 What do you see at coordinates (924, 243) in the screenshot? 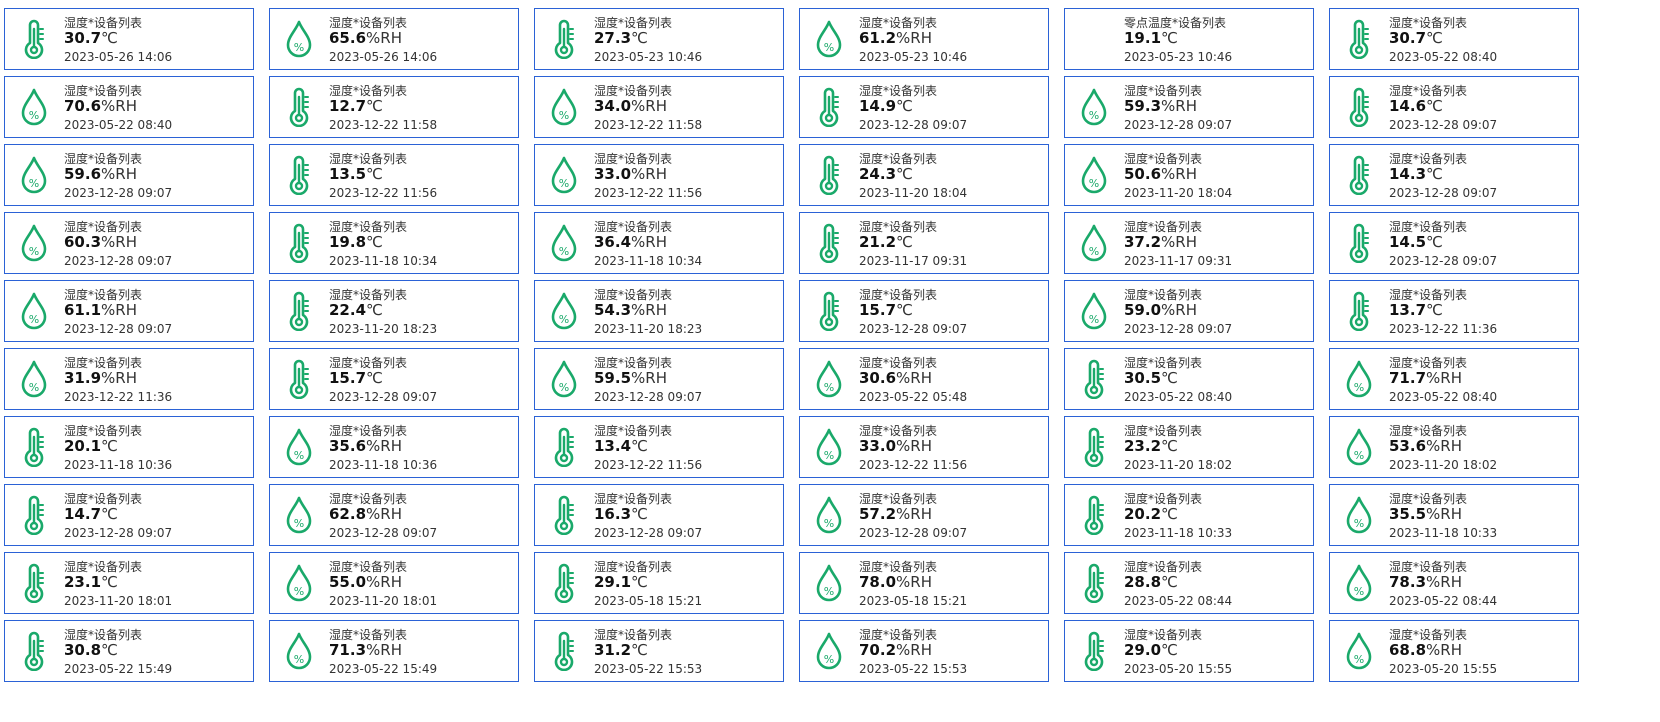
I see `sensor-card: 湿度*设备列表 21.2℃ 2023-11-17 09:31` at bounding box center [924, 243].